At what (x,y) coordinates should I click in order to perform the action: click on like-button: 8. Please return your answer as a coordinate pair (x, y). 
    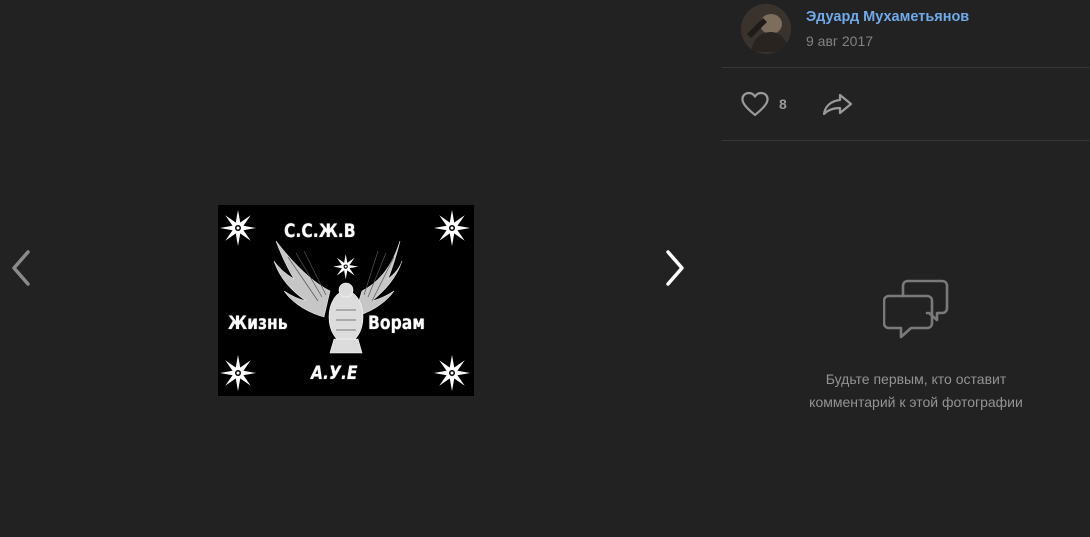
    Looking at the image, I should click on (763, 104).